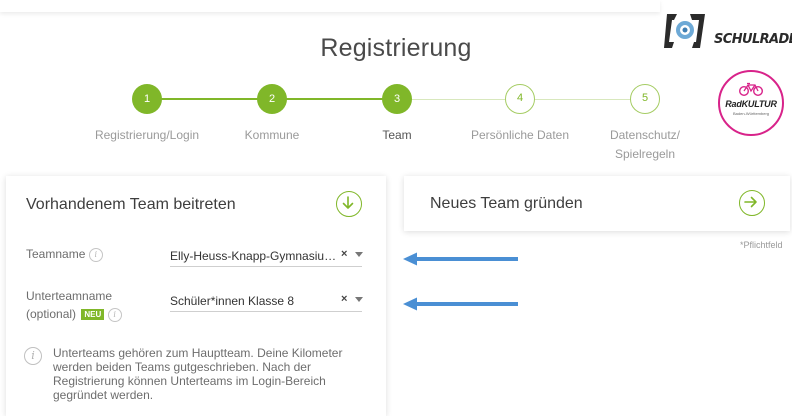 Image resolution: width=792 pixels, height=416 pixels. What do you see at coordinates (344, 299) in the screenshot?
I see `subteam-clear-icon: ×` at bounding box center [344, 299].